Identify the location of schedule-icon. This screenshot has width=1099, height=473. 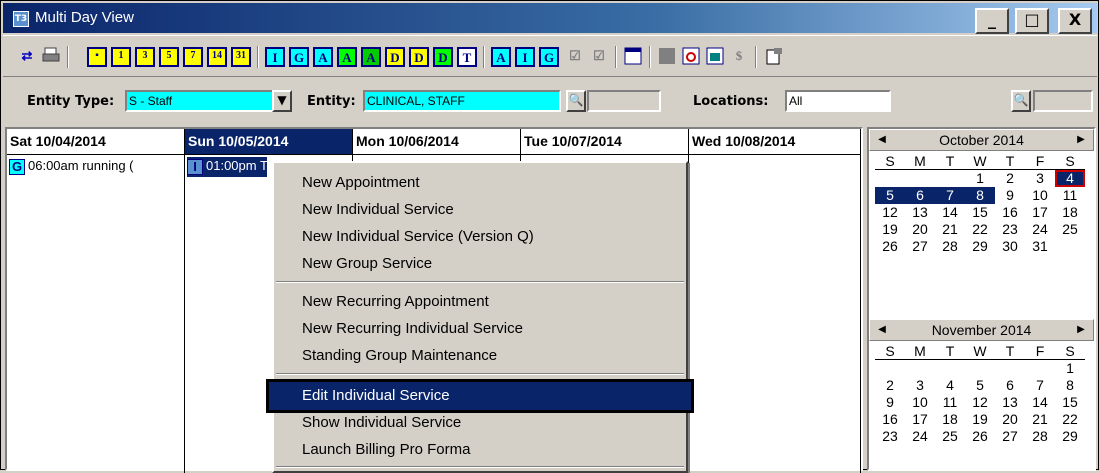
(715, 57).